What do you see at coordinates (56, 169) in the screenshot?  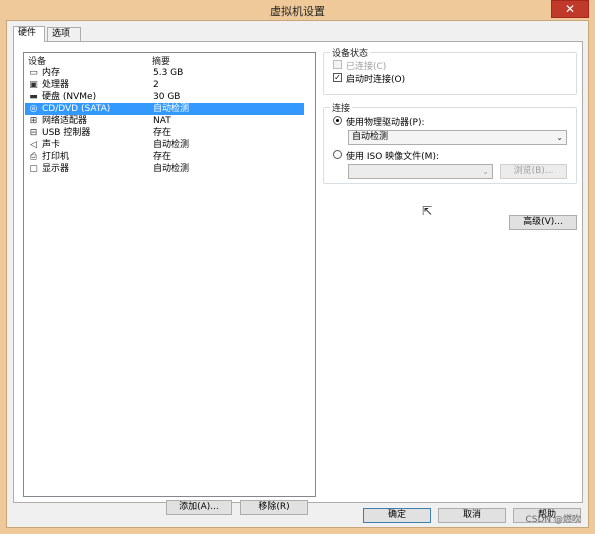 I see `device-name: 显示器` at bounding box center [56, 169].